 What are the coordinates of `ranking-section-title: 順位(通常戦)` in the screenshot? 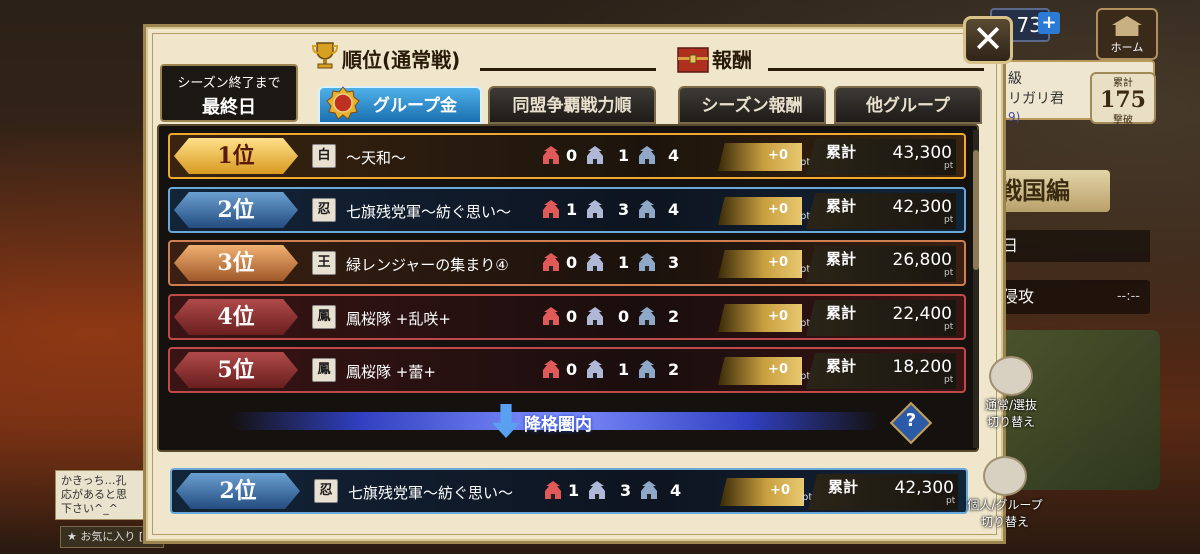 It's located at (401, 60).